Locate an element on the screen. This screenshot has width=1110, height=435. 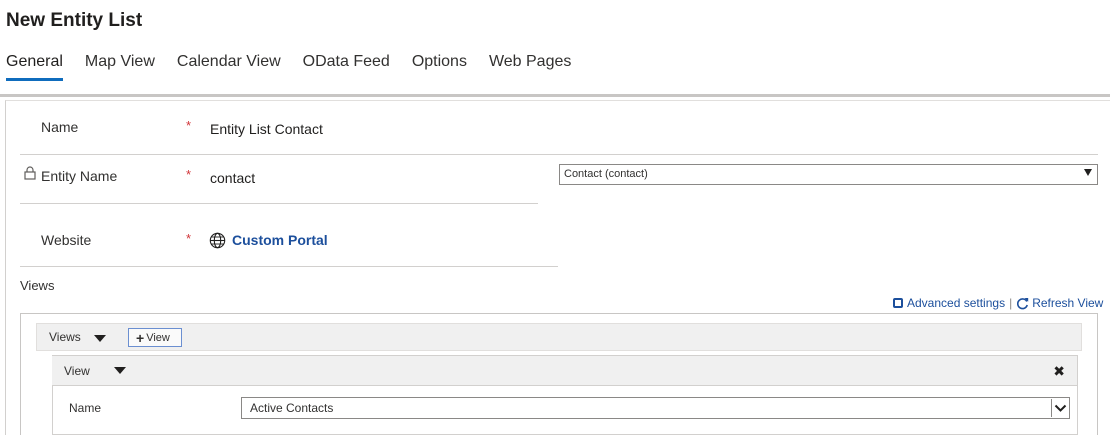
view-card-header: View ✖ is located at coordinates (564, 371).